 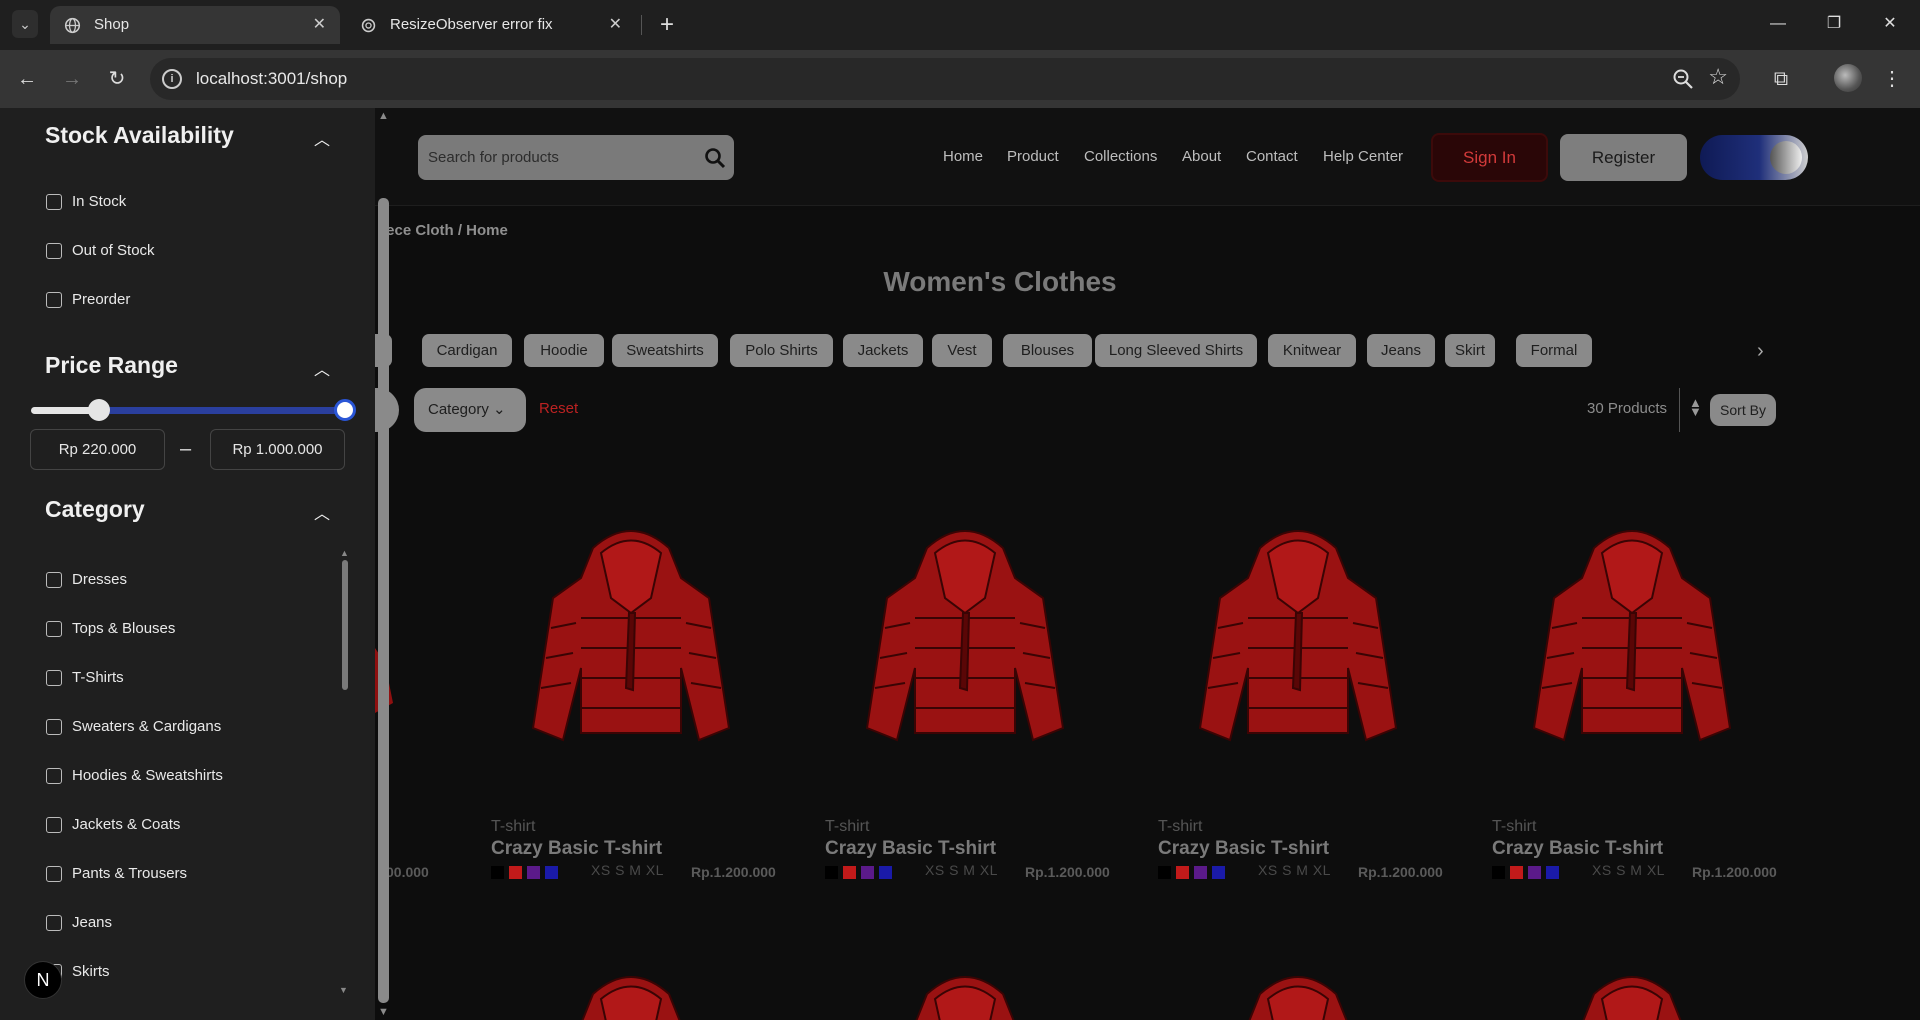 I want to click on category-scrollbar, so click(x=345, y=625).